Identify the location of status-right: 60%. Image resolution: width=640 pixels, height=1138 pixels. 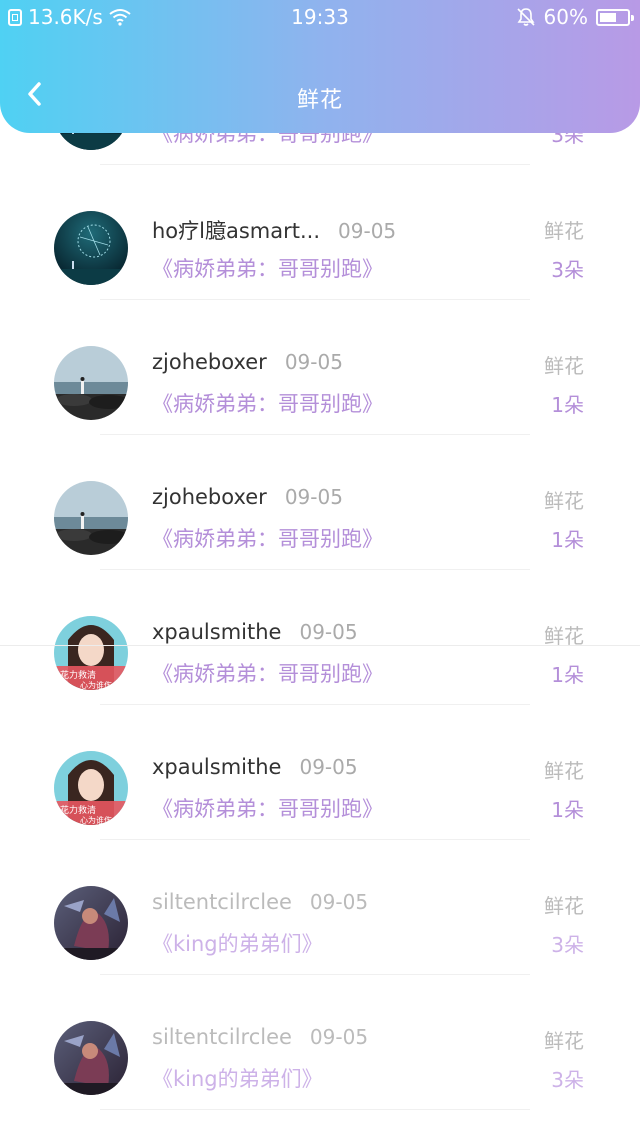
(575, 17).